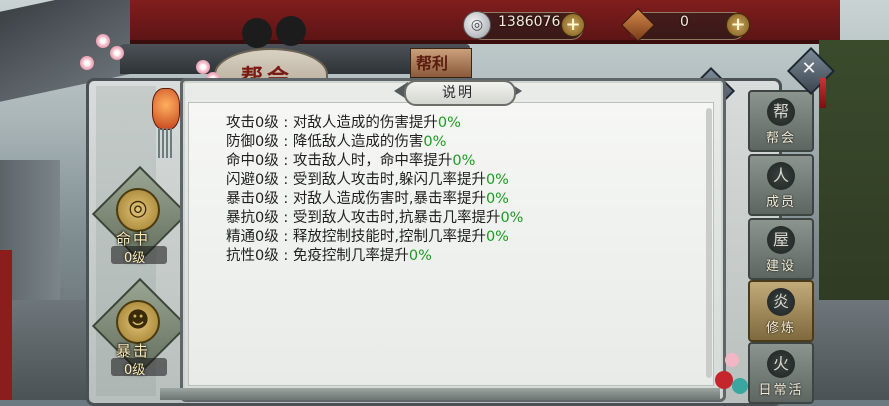  What do you see at coordinates (709, 243) in the screenshot?
I see `dialog-scrollbar` at bounding box center [709, 243].